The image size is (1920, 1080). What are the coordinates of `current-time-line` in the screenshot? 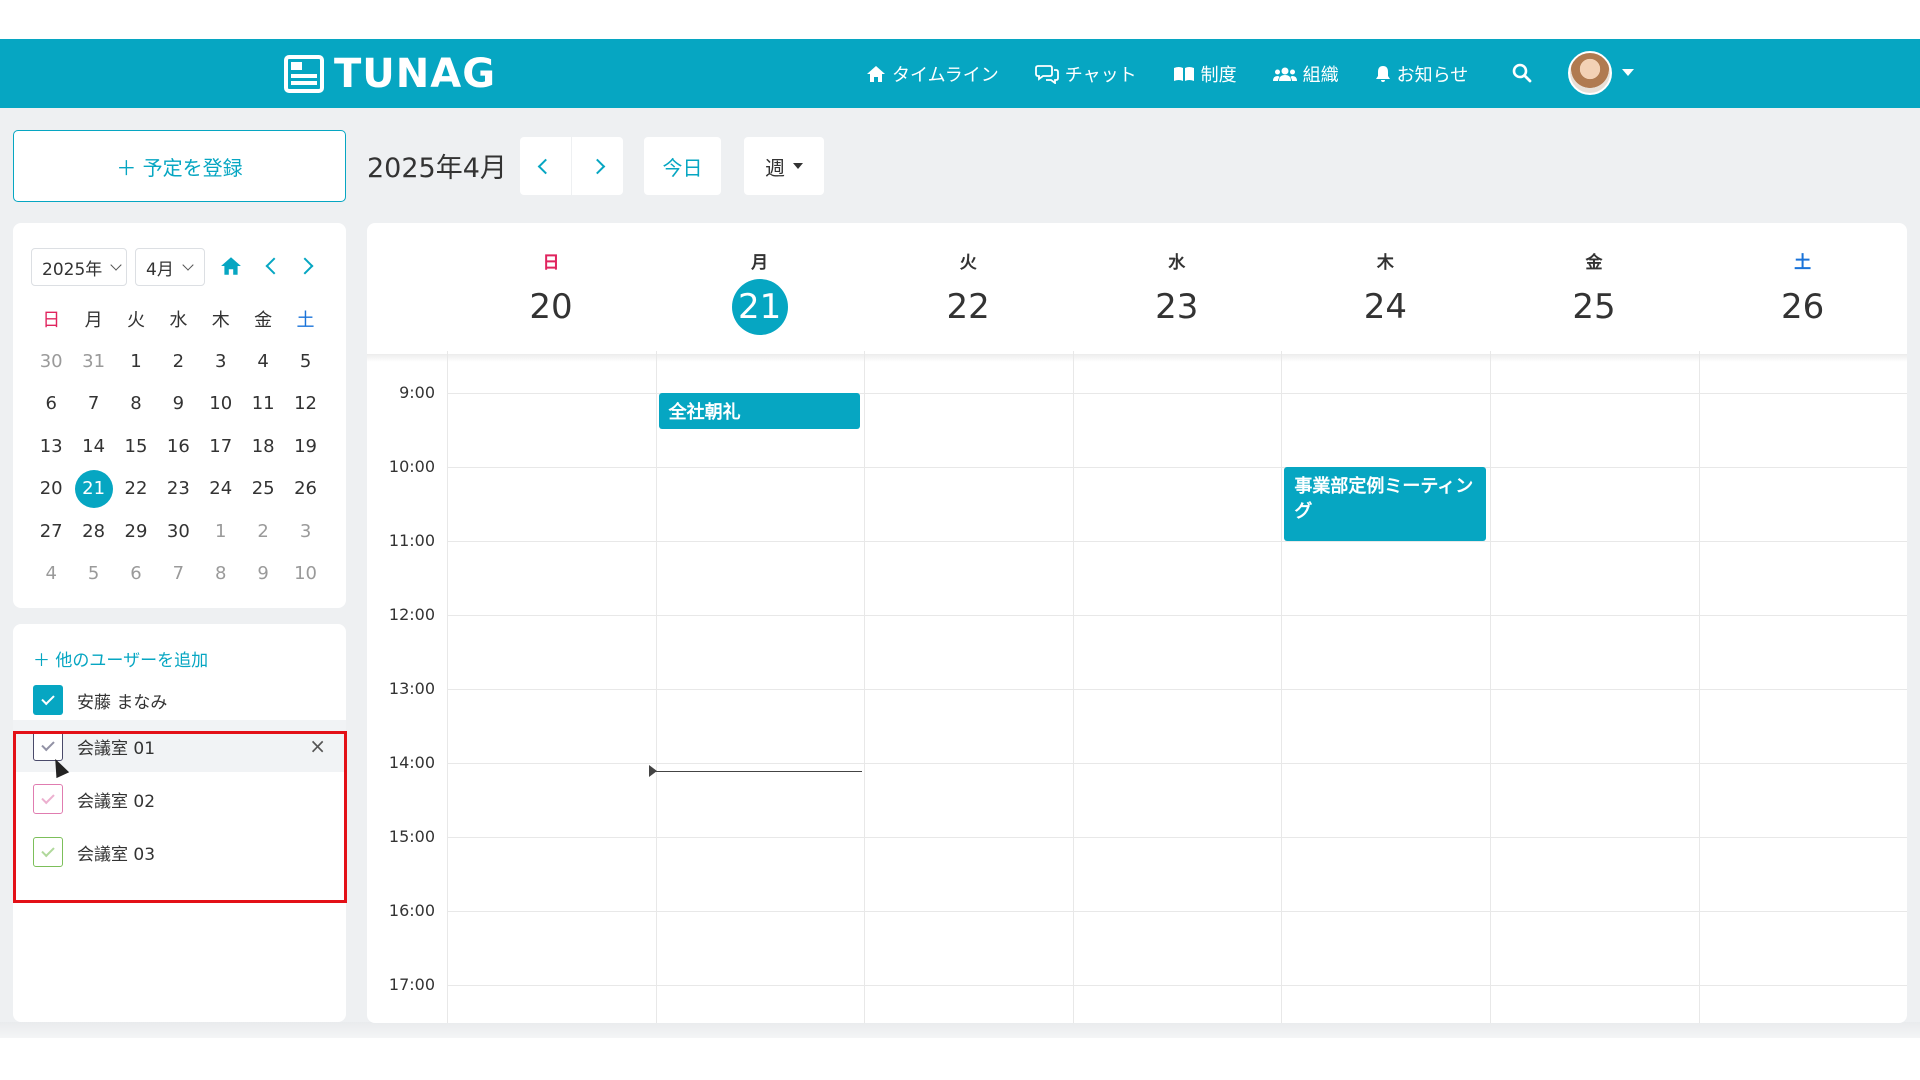 It's located at (757, 771).